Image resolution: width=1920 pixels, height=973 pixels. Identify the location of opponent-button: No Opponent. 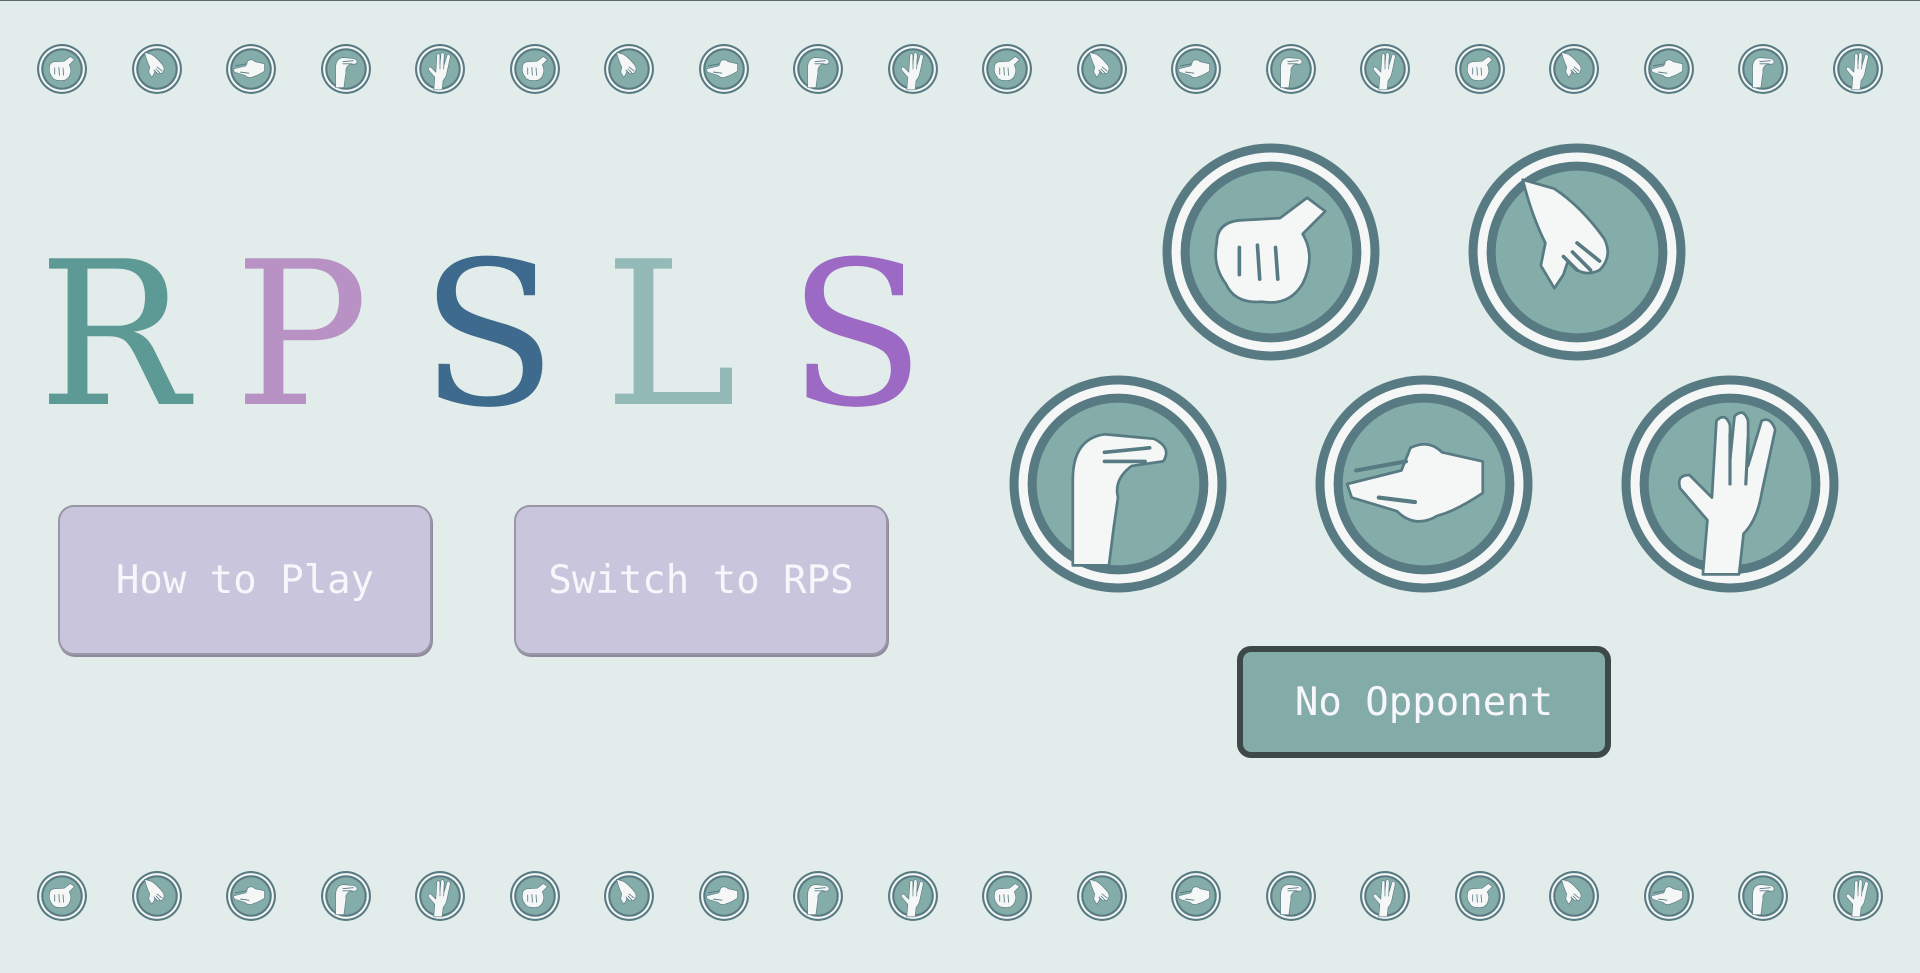
(1424, 702).